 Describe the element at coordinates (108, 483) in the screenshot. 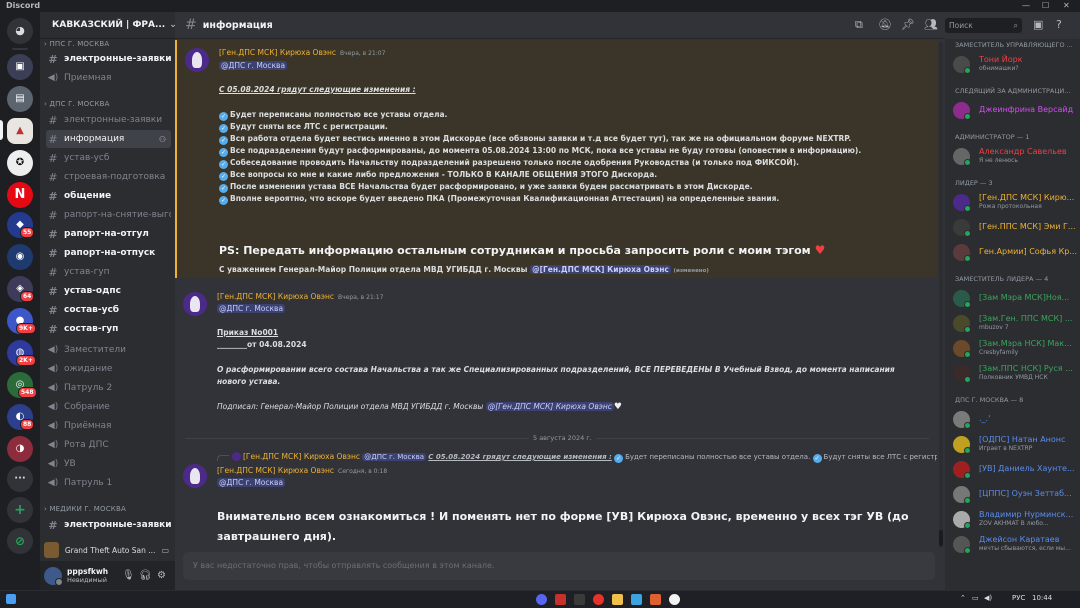

I see `voice-channel-item: ◀) Патруль 1` at that location.